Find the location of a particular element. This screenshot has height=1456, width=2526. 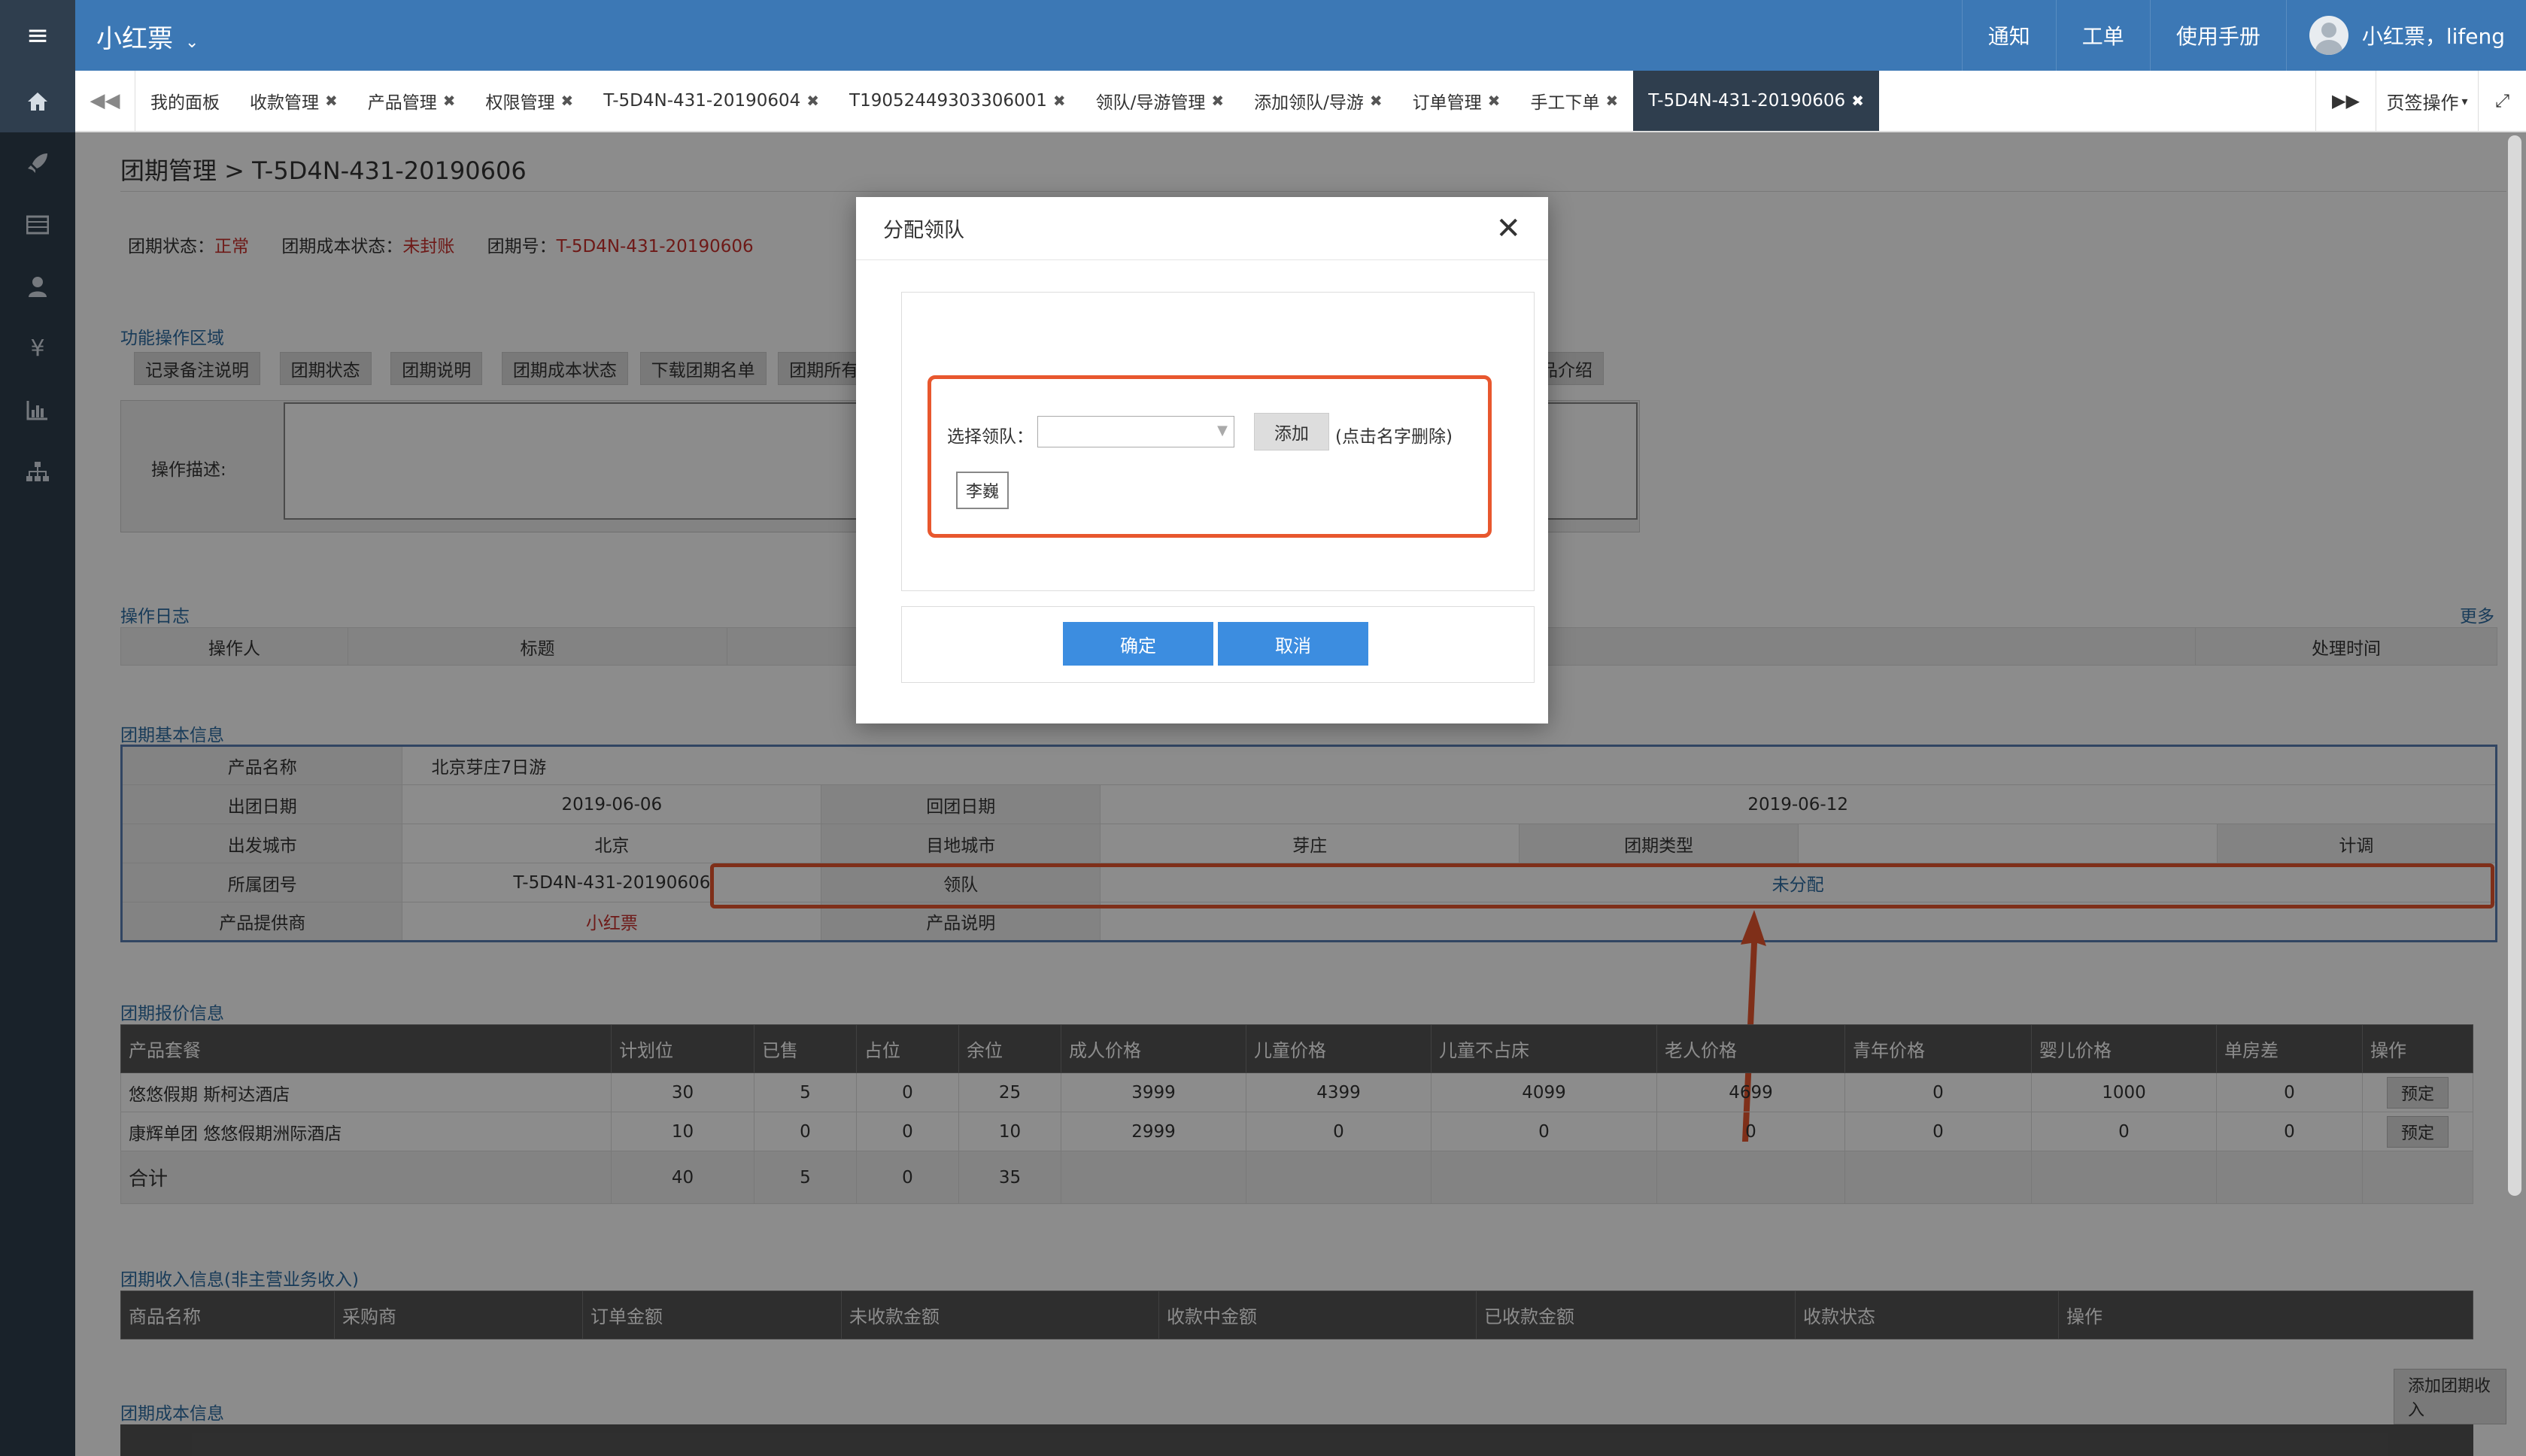

app-title: 小红票 ⌄ is located at coordinates (147, 36).